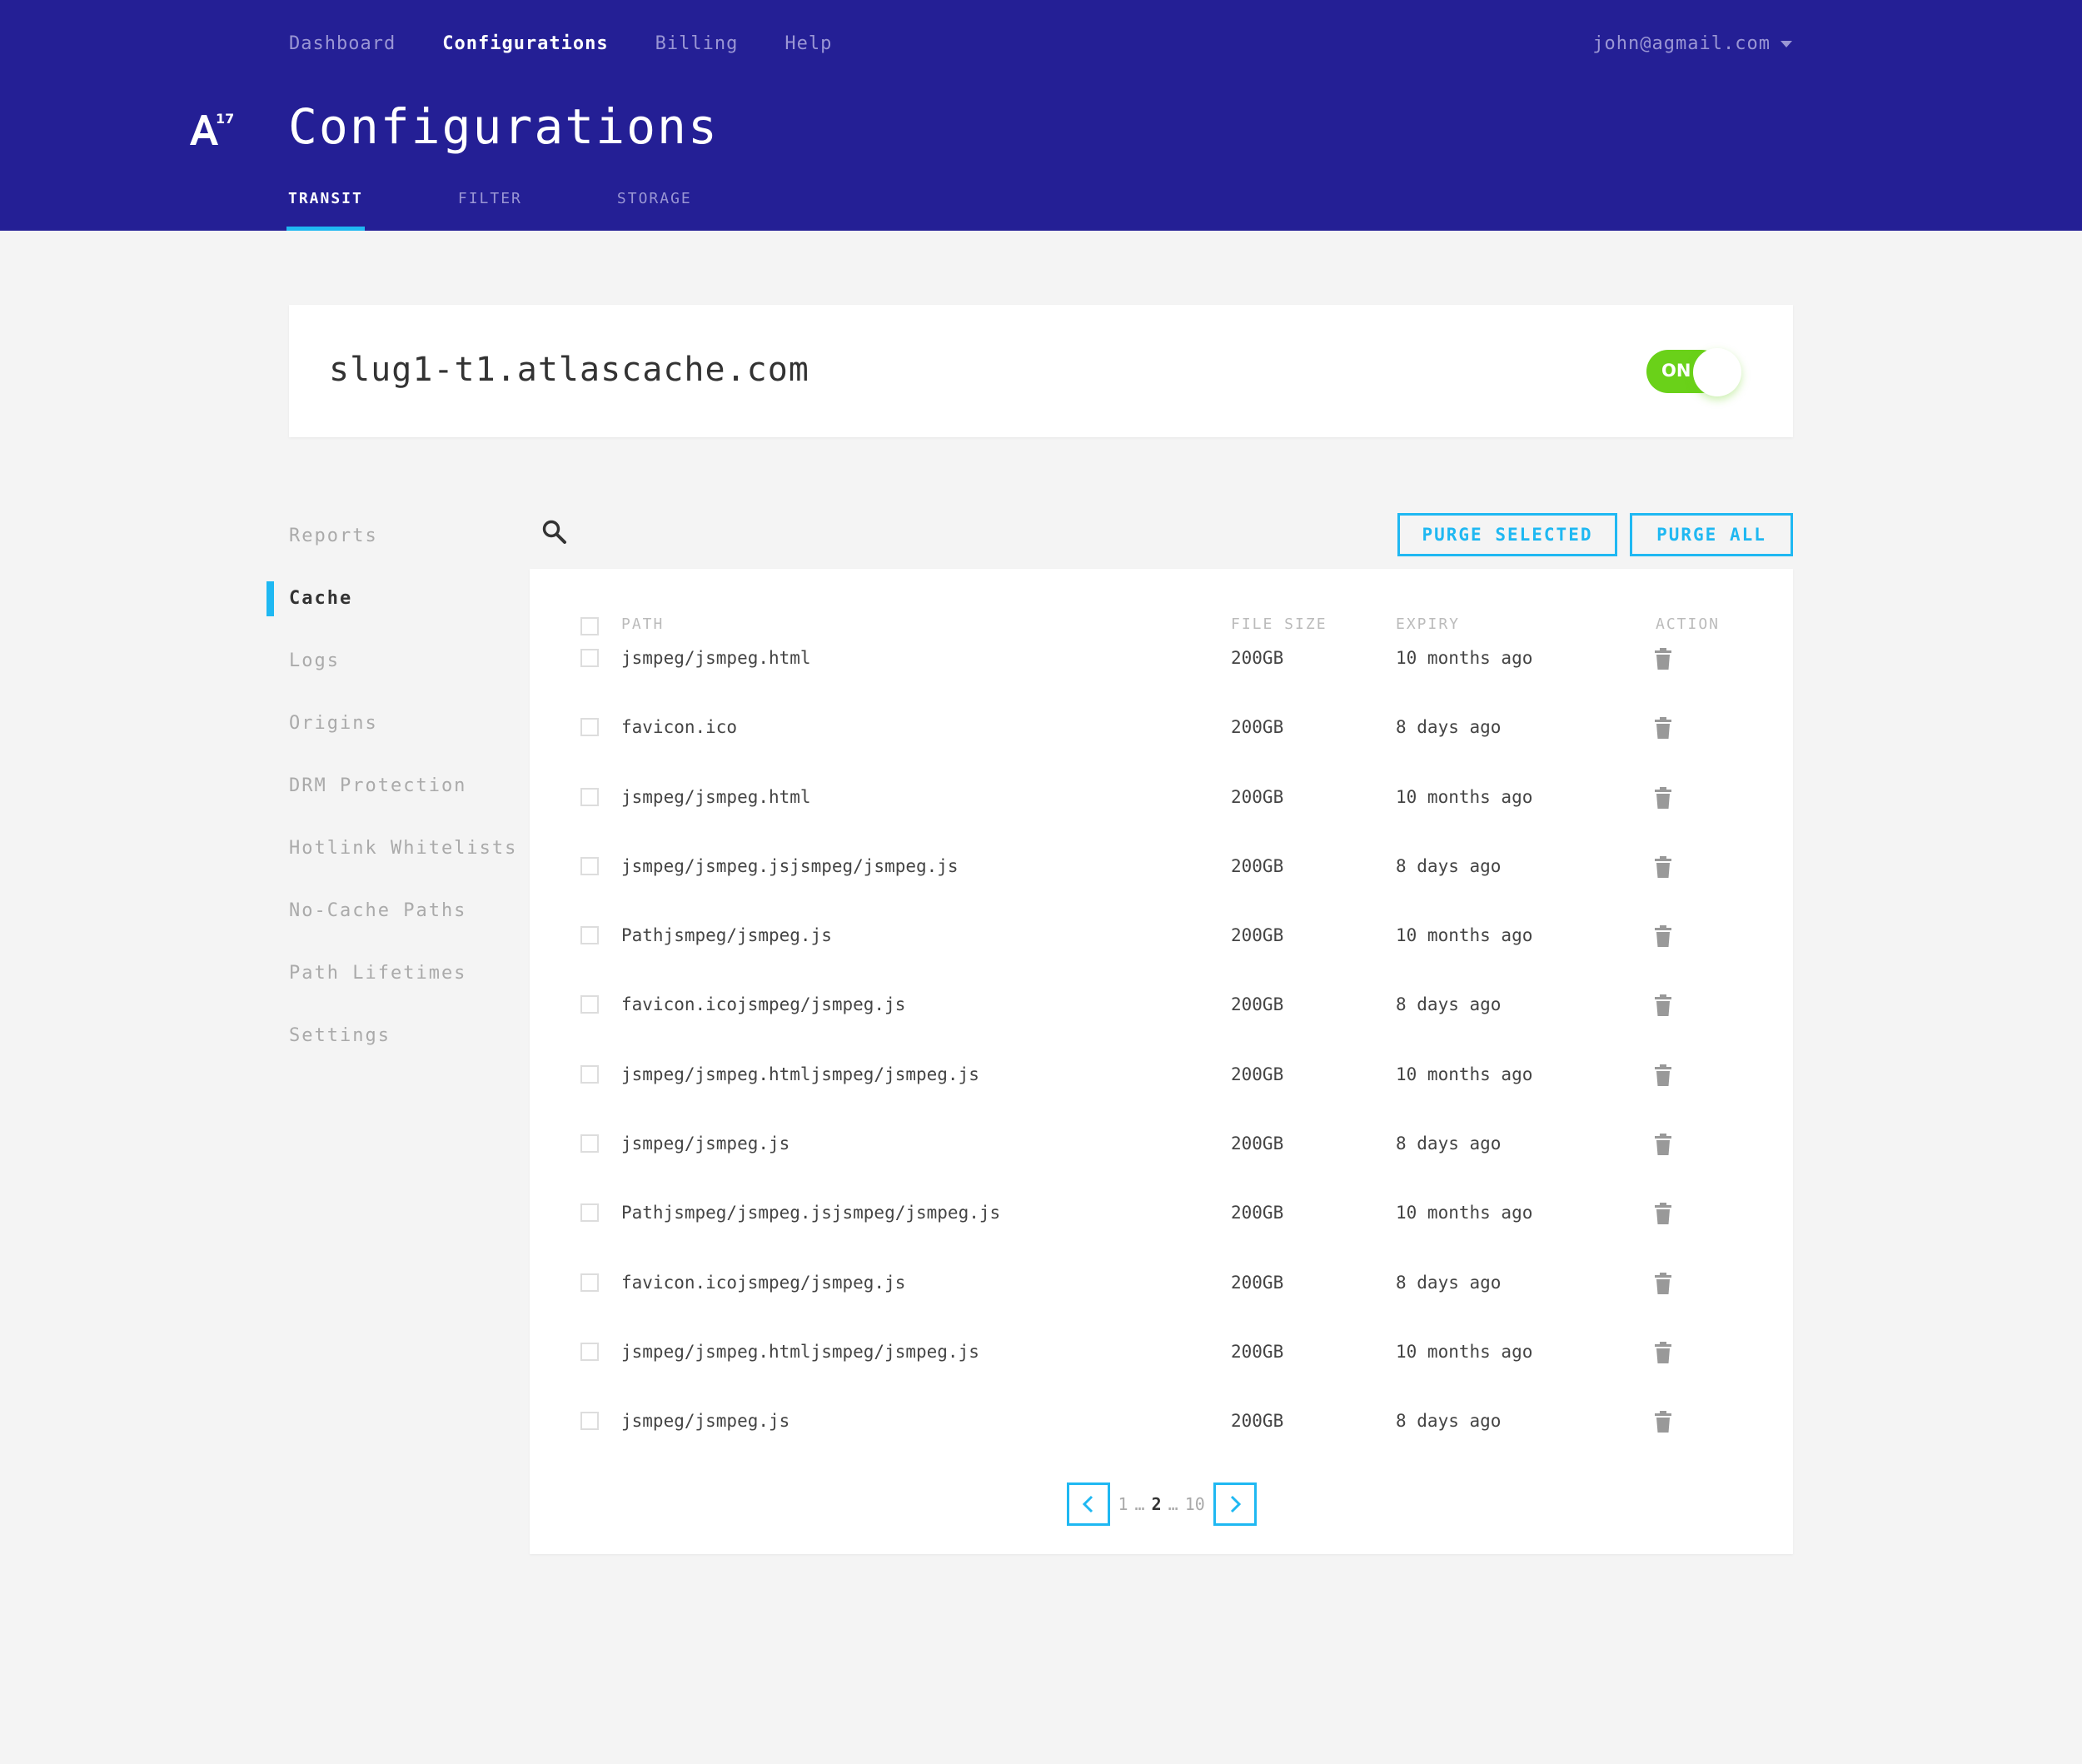  Describe the element at coordinates (1041, 371) in the screenshot. I see `domain-card: slug1-t1.atlascache.com ON` at that location.